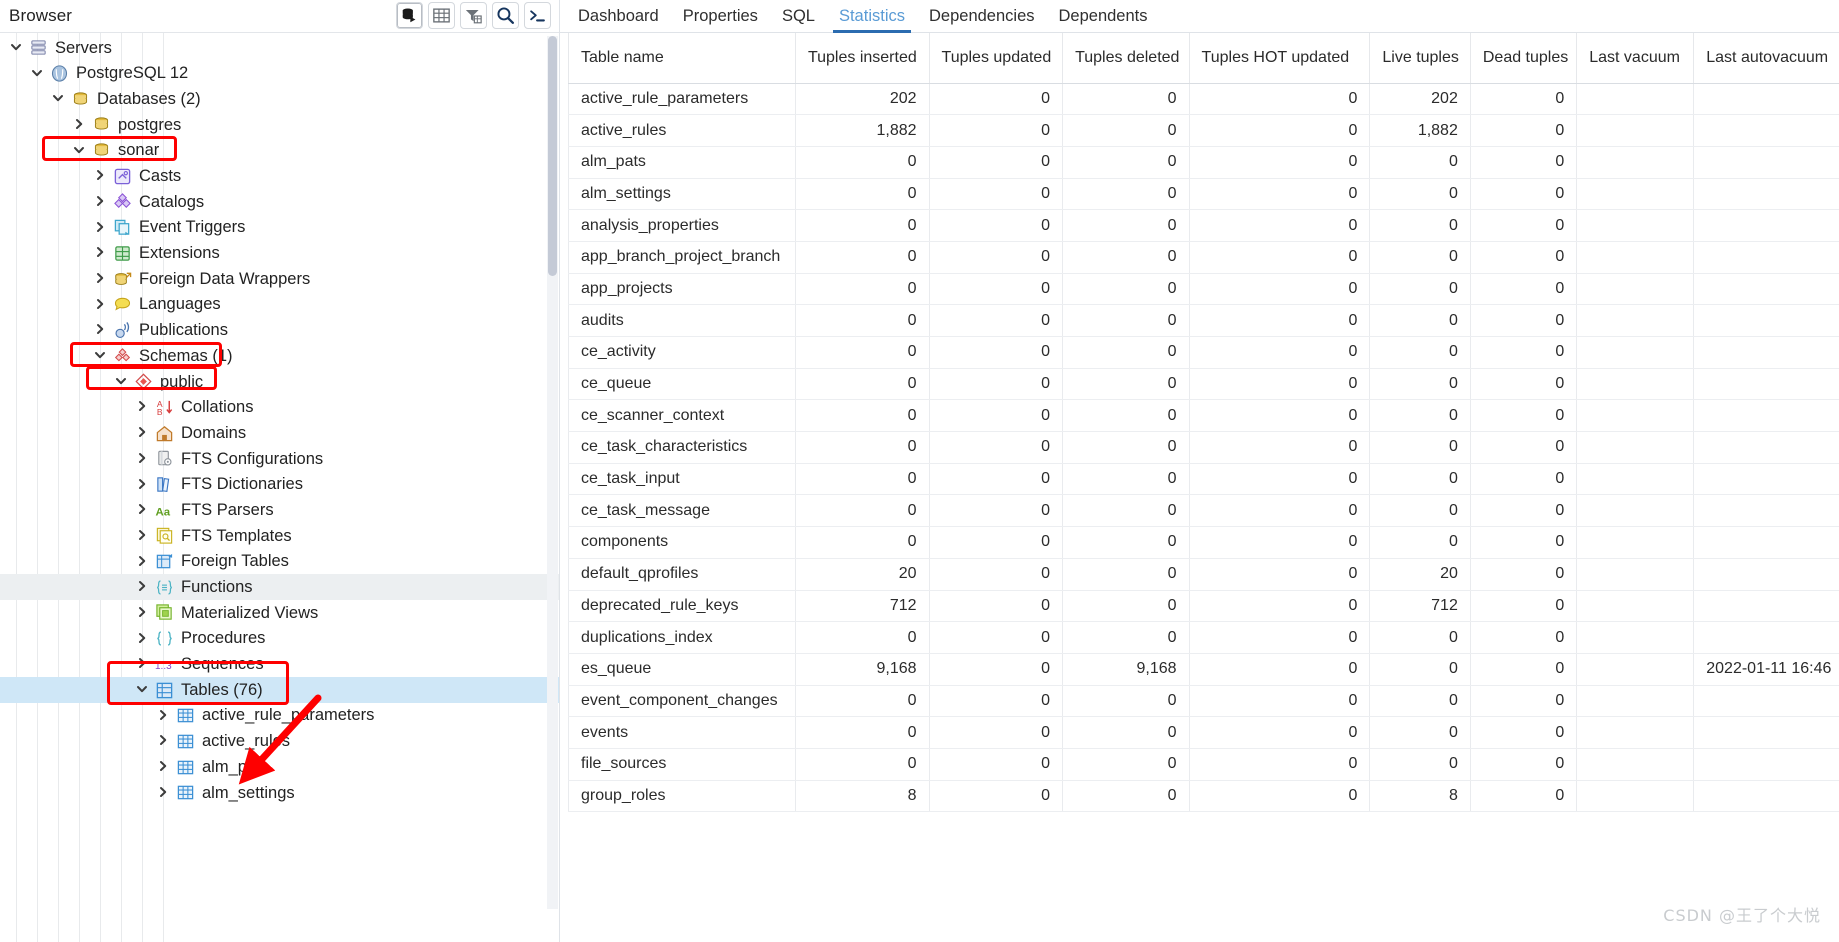 This screenshot has height=942, width=1839. I want to click on table-row: app_projects 0 0 0 0 0 0, so click(1203, 289).